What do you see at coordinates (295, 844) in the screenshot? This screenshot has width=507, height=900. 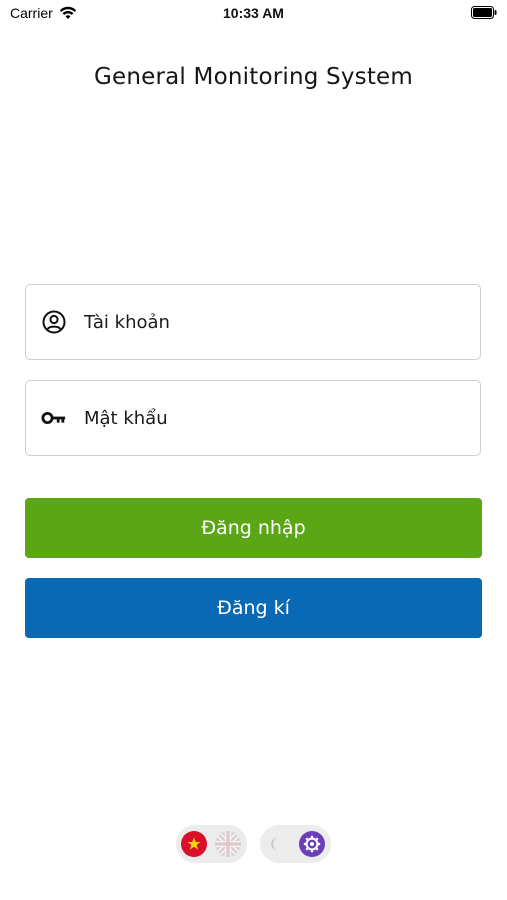 I see `theme-toggle` at bounding box center [295, 844].